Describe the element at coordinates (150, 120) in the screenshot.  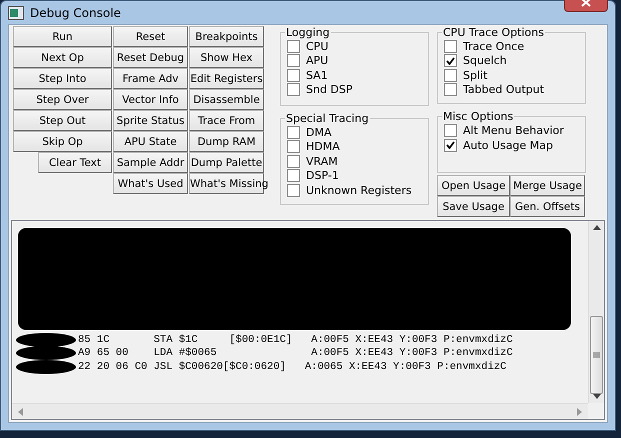
I see `debug-button: Sprite Status` at that location.